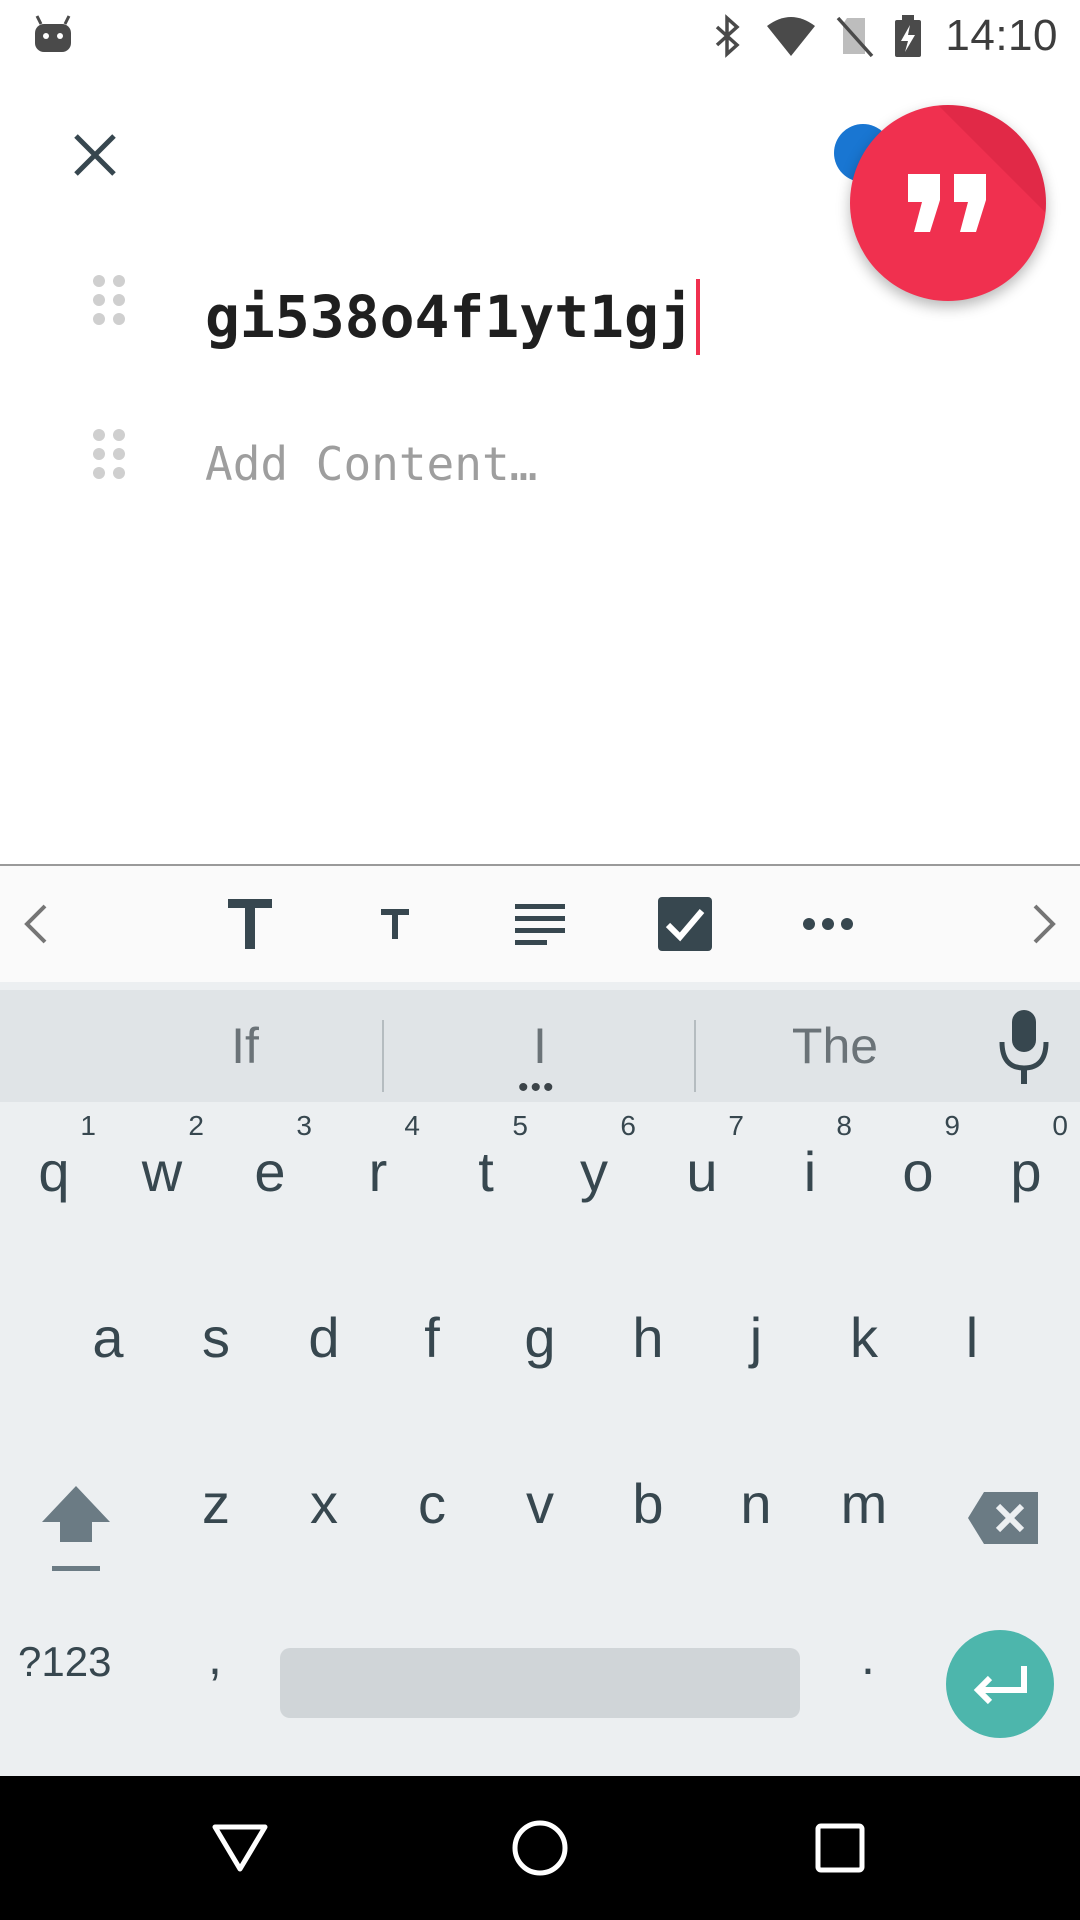 Image resolution: width=1080 pixels, height=1920 pixels. I want to click on key-s: s, so click(216, 1337).